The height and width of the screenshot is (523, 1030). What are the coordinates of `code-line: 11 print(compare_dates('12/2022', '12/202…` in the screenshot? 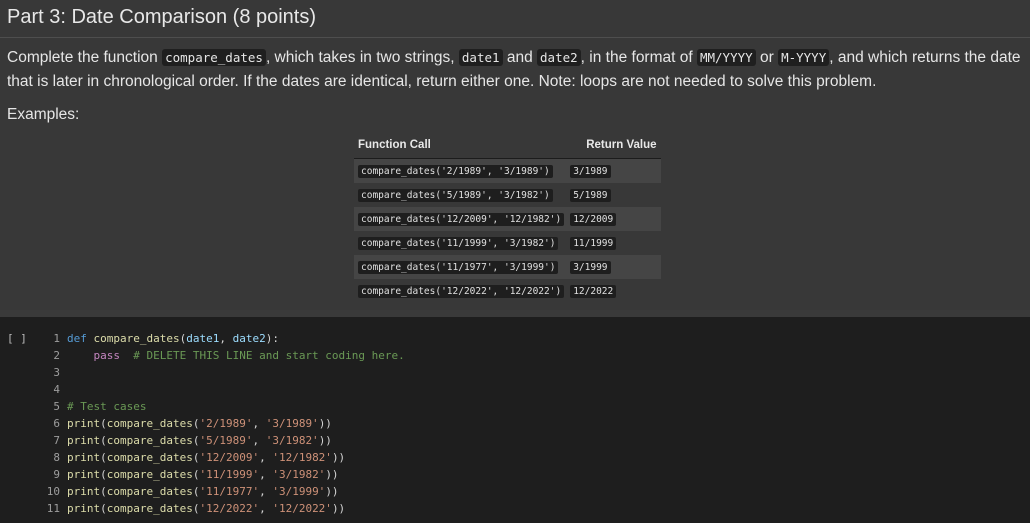 It's located at (222, 508).